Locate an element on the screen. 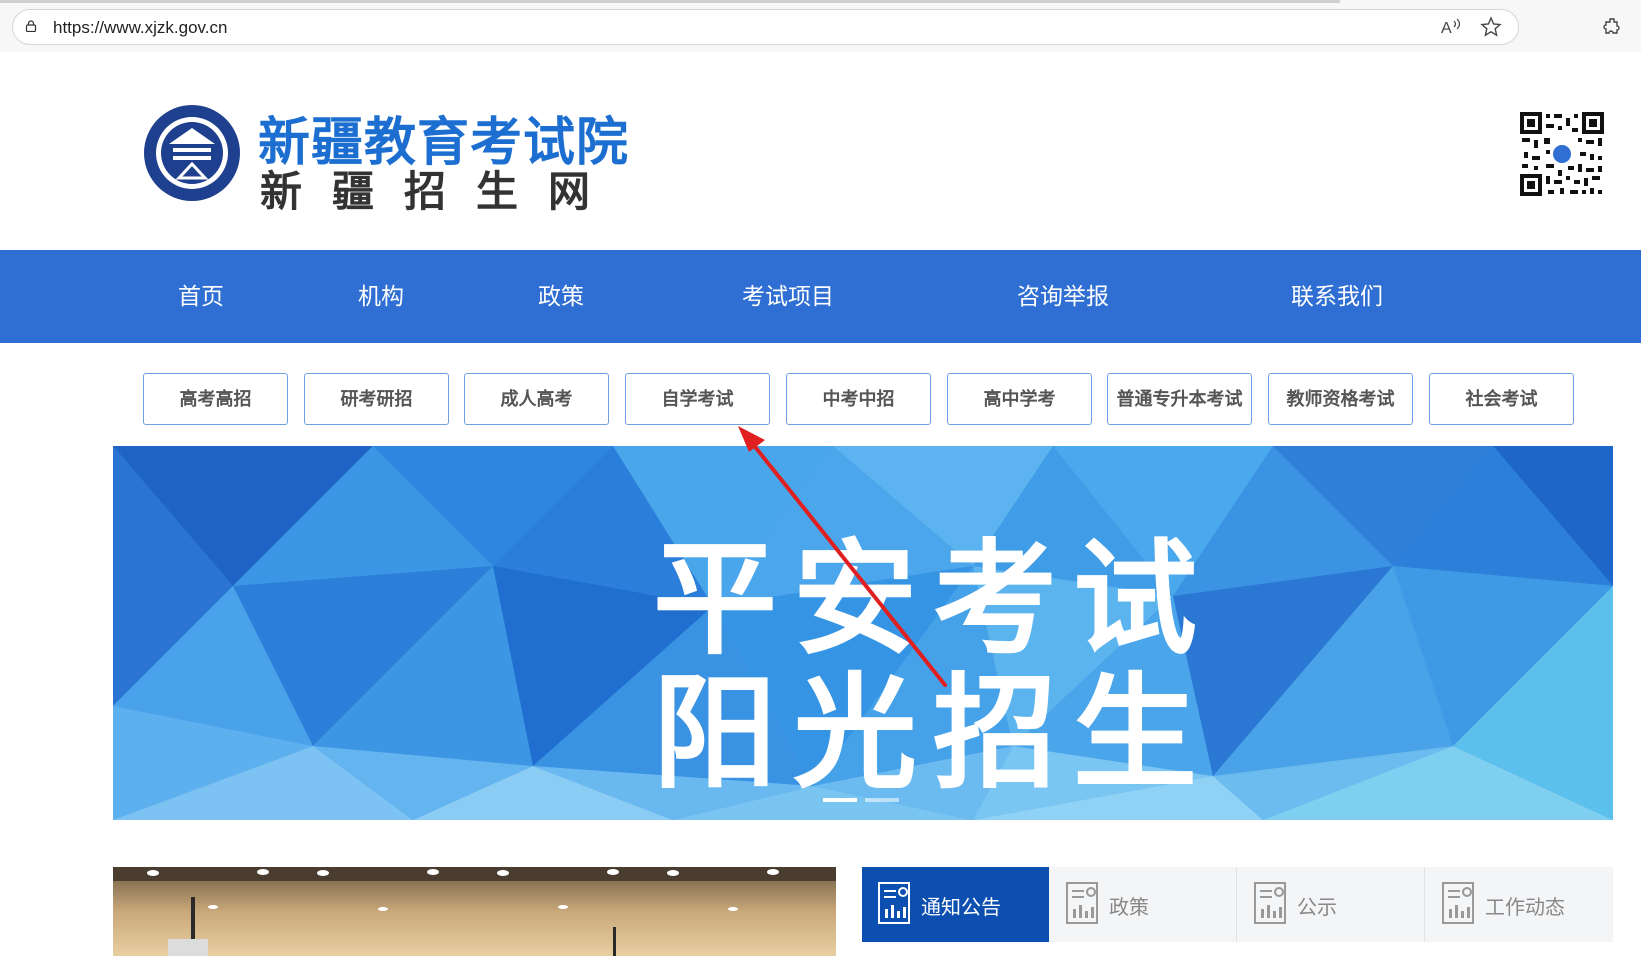 Image resolution: width=1641 pixels, height=956 pixels. banner-slogan-line2: 阳光招生 is located at coordinates (933, 734).